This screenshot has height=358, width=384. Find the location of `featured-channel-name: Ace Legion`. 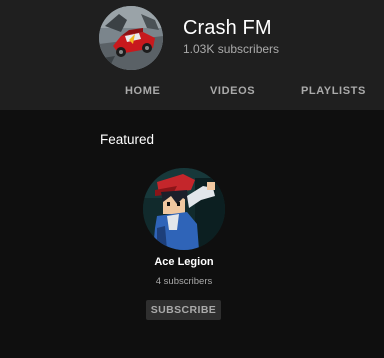

featured-channel-name: Ace Legion is located at coordinates (184, 262).